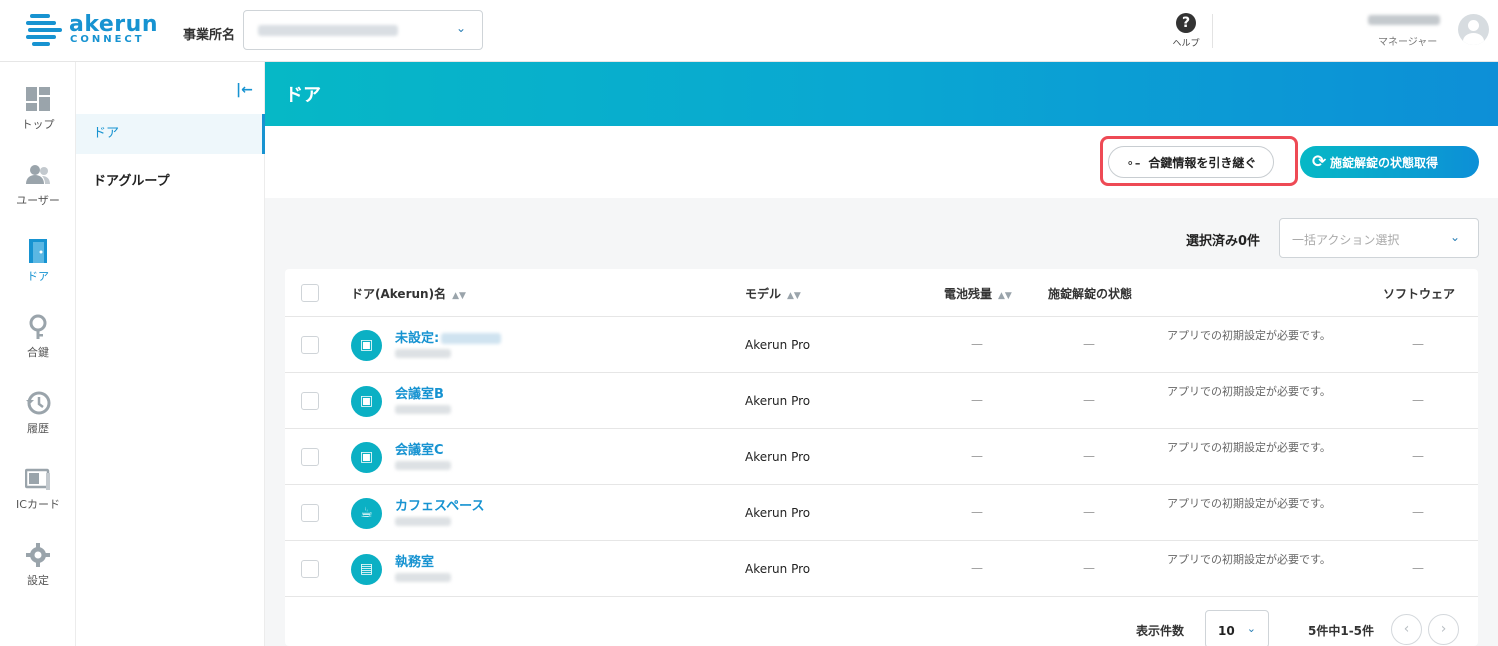 The height and width of the screenshot is (646, 1498). I want to click on column-header-name: ドア(Akerun)名 ▲▼, so click(408, 293).